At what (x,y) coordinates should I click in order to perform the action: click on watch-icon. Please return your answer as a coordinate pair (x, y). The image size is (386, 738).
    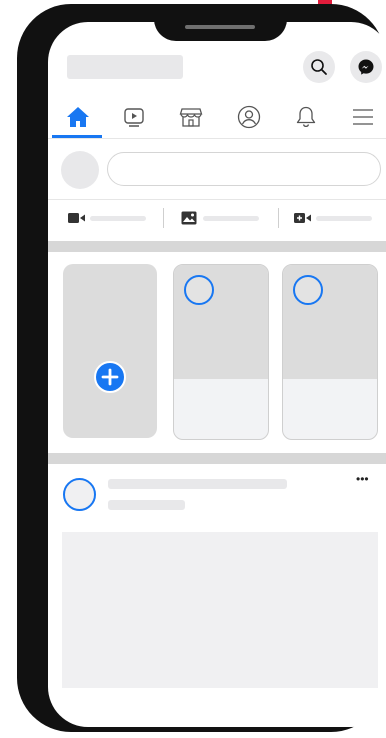
    Looking at the image, I should click on (134, 117).